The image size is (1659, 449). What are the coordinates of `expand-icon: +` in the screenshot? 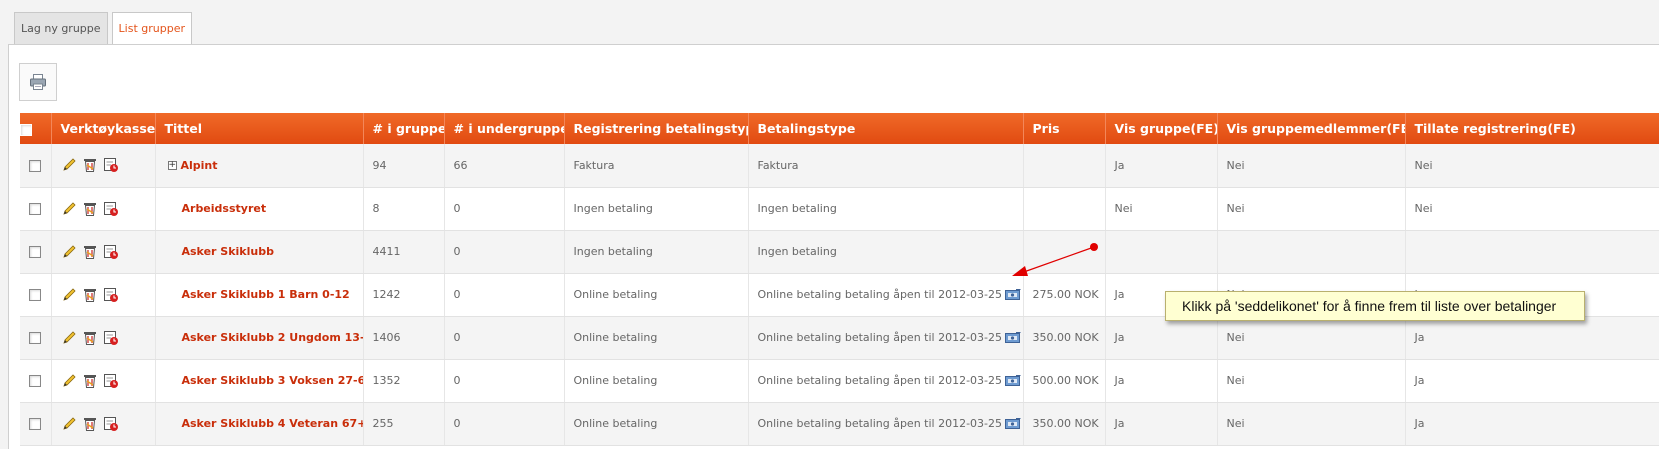 It's located at (172, 166).